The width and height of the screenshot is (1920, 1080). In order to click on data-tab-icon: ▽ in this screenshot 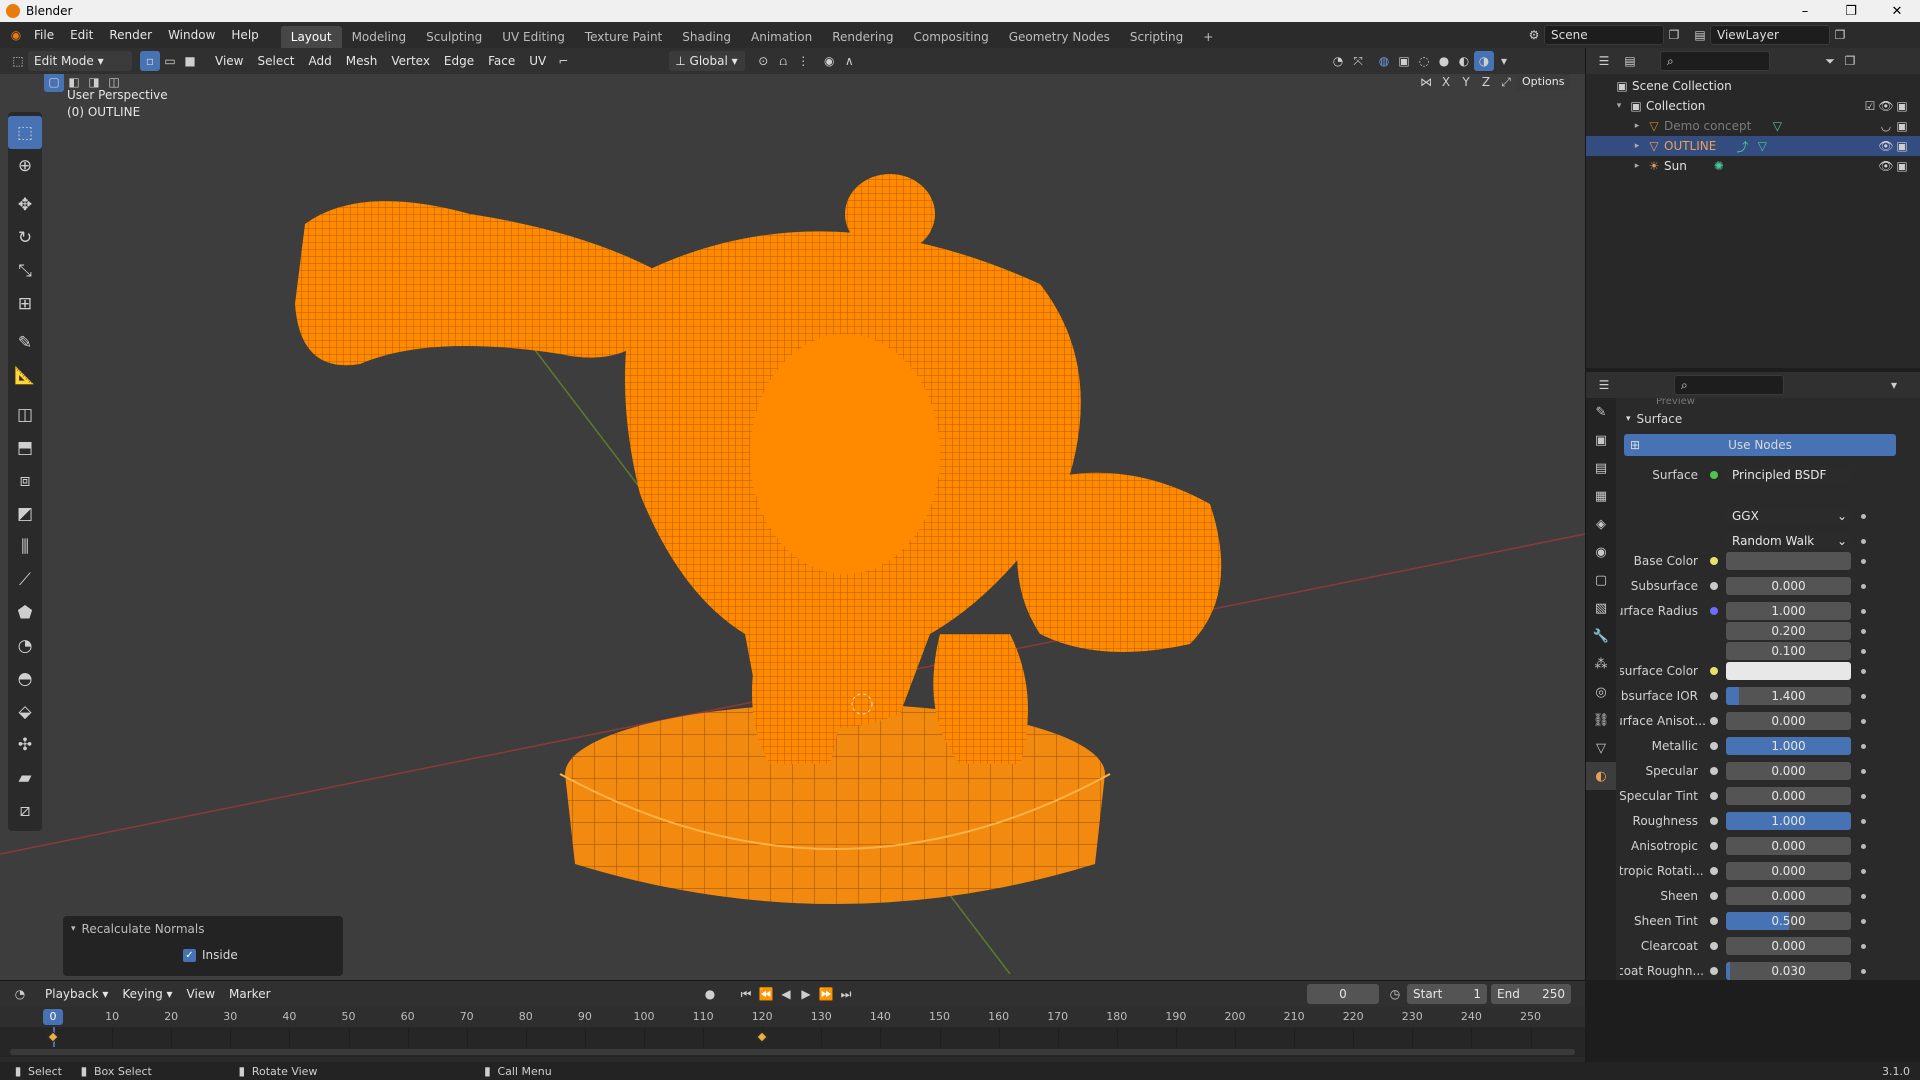, I will do `click(1601, 748)`.